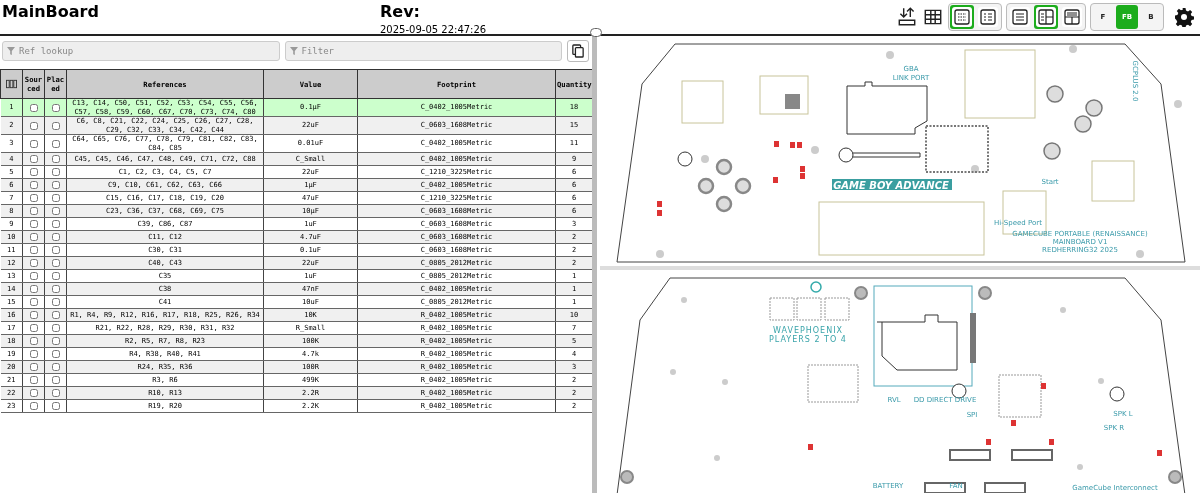 The width and height of the screenshot is (1200, 493). I want to click on revision-label: Rev:, so click(400, 11).